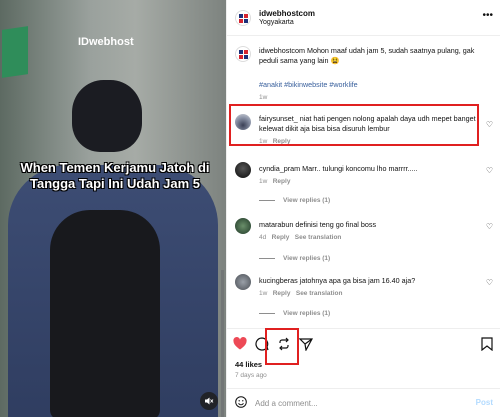  I want to click on comment-age: 4d, so click(263, 237).